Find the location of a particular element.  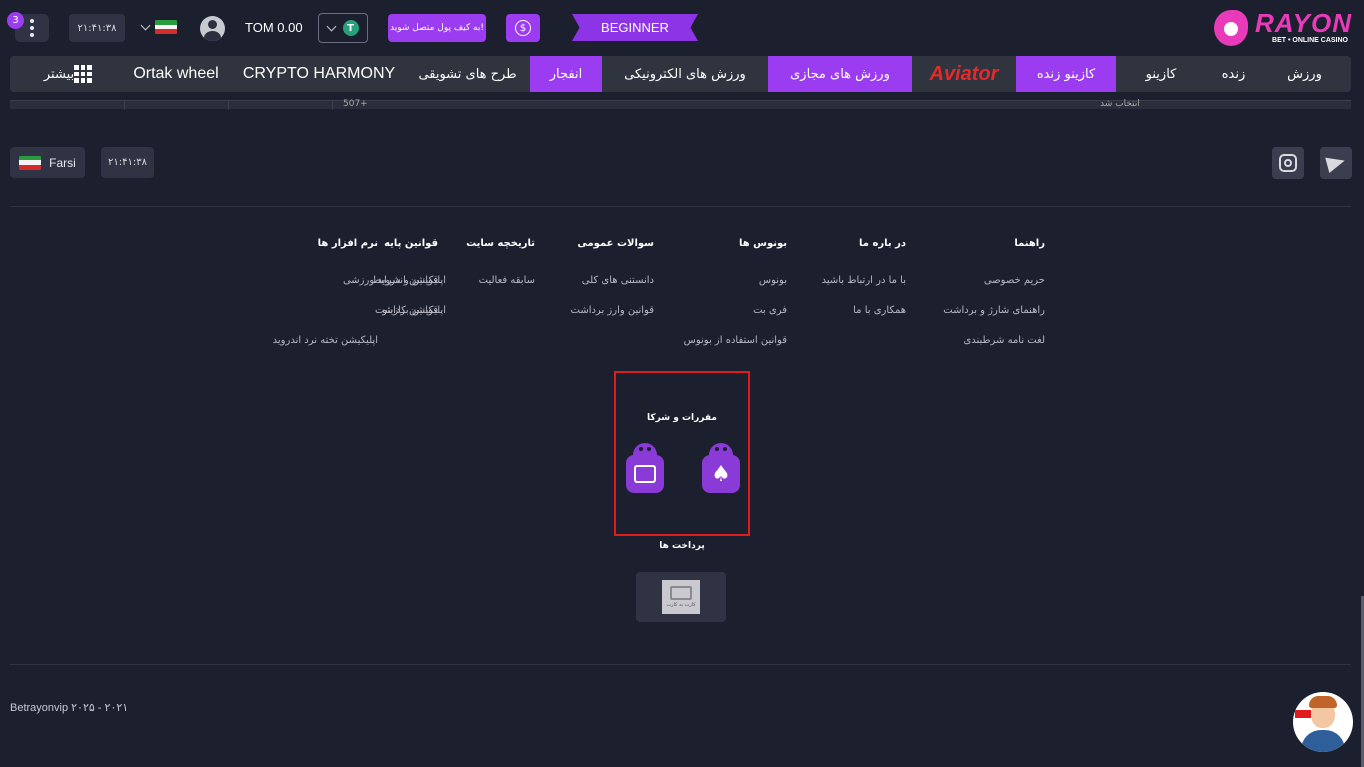

grid-icon is located at coordinates (83, 74).